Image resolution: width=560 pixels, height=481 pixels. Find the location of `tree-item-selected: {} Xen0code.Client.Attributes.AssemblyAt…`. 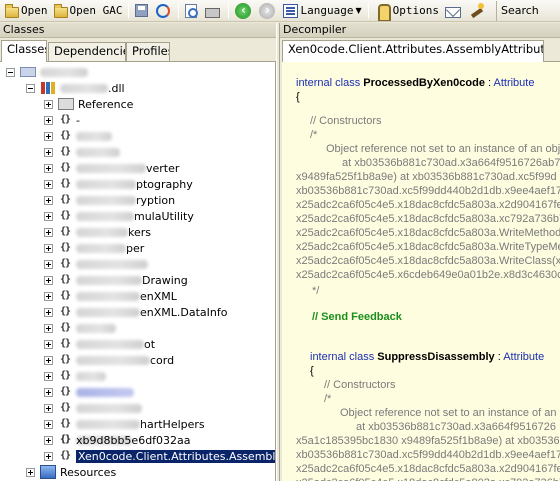

tree-item-selected: {} Xen0code.Client.Attributes.AssemblyAt… is located at coordinates (159, 456).